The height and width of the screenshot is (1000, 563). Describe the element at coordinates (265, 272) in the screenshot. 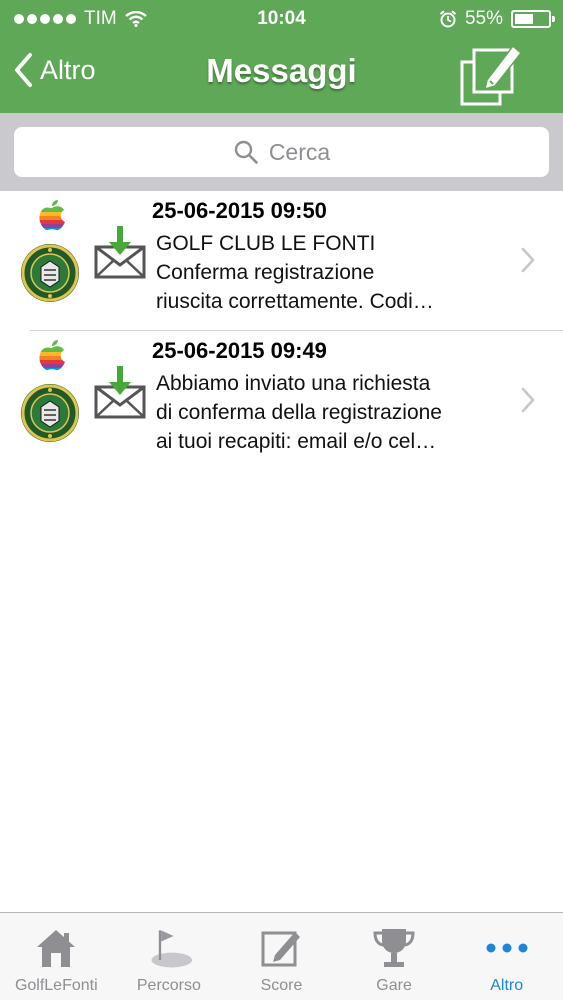

I see `message-preview-line: Conferma registrazione` at that location.